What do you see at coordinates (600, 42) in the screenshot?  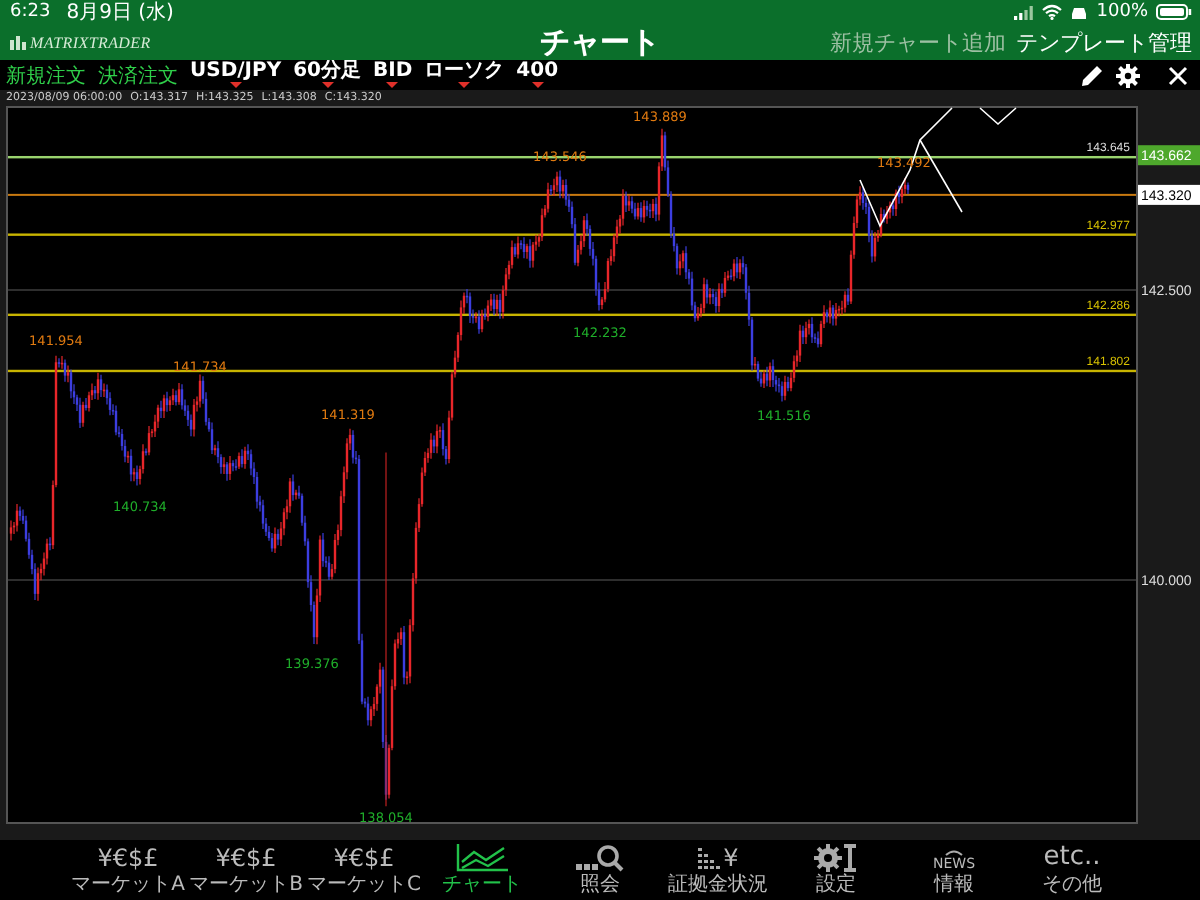 I see `page-title: チャート` at bounding box center [600, 42].